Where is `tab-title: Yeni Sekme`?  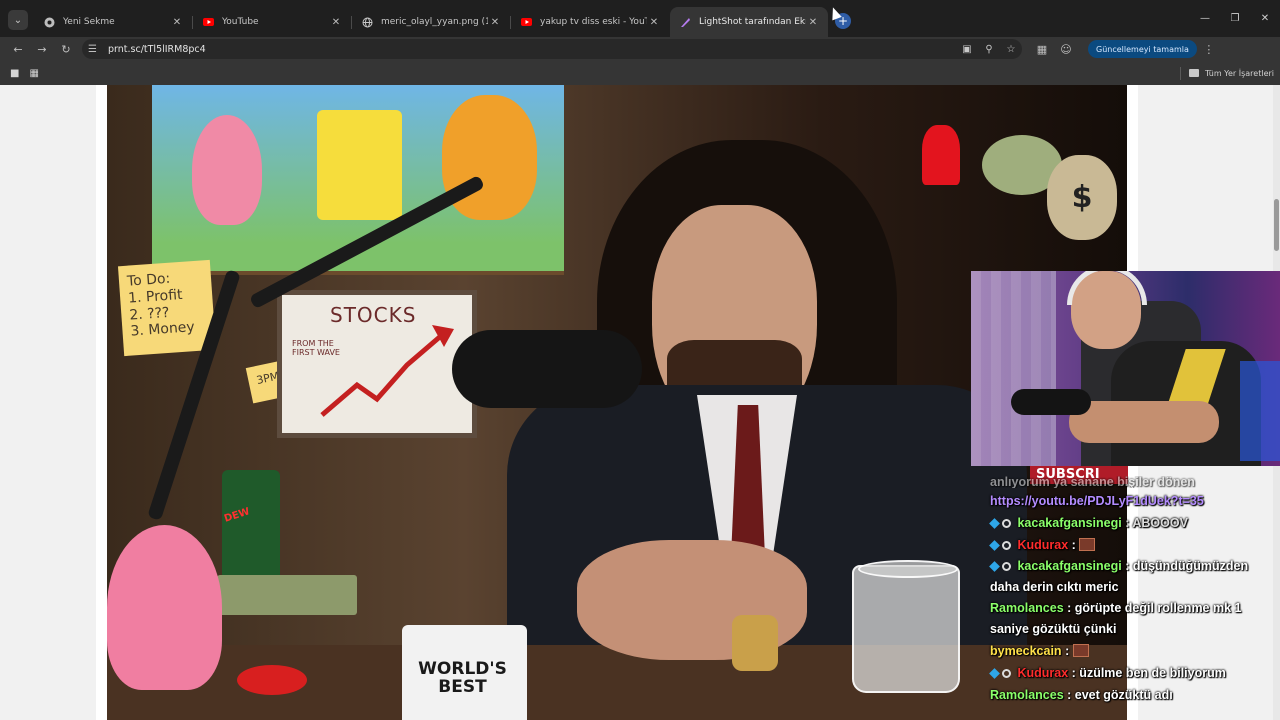
tab-title: Yeni Sekme is located at coordinates (89, 22).